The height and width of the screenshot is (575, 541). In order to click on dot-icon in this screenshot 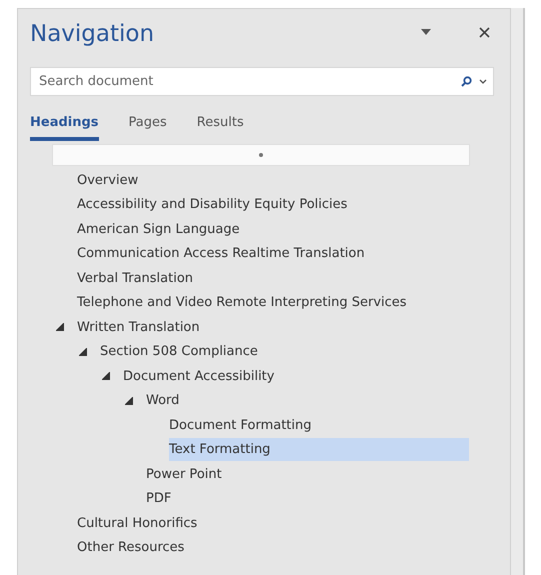, I will do `click(261, 155)`.